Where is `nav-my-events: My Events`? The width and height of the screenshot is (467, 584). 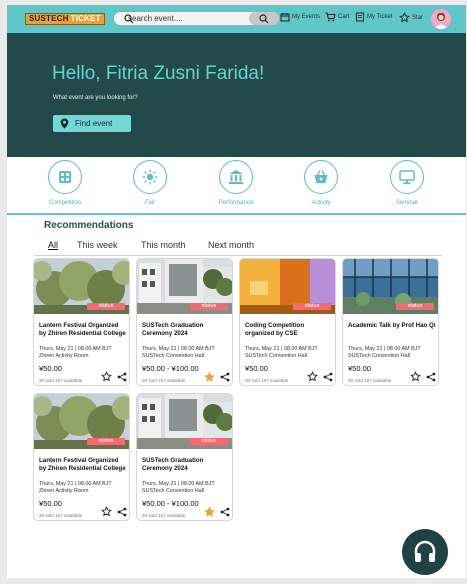
nav-my-events: My Events is located at coordinates (300, 17).